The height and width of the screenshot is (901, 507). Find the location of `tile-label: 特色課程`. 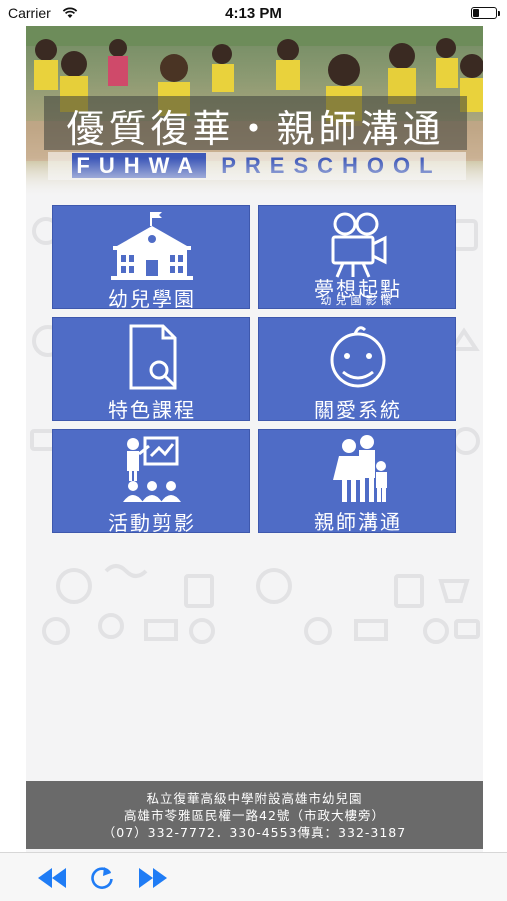

tile-label: 特色課程 is located at coordinates (152, 410).